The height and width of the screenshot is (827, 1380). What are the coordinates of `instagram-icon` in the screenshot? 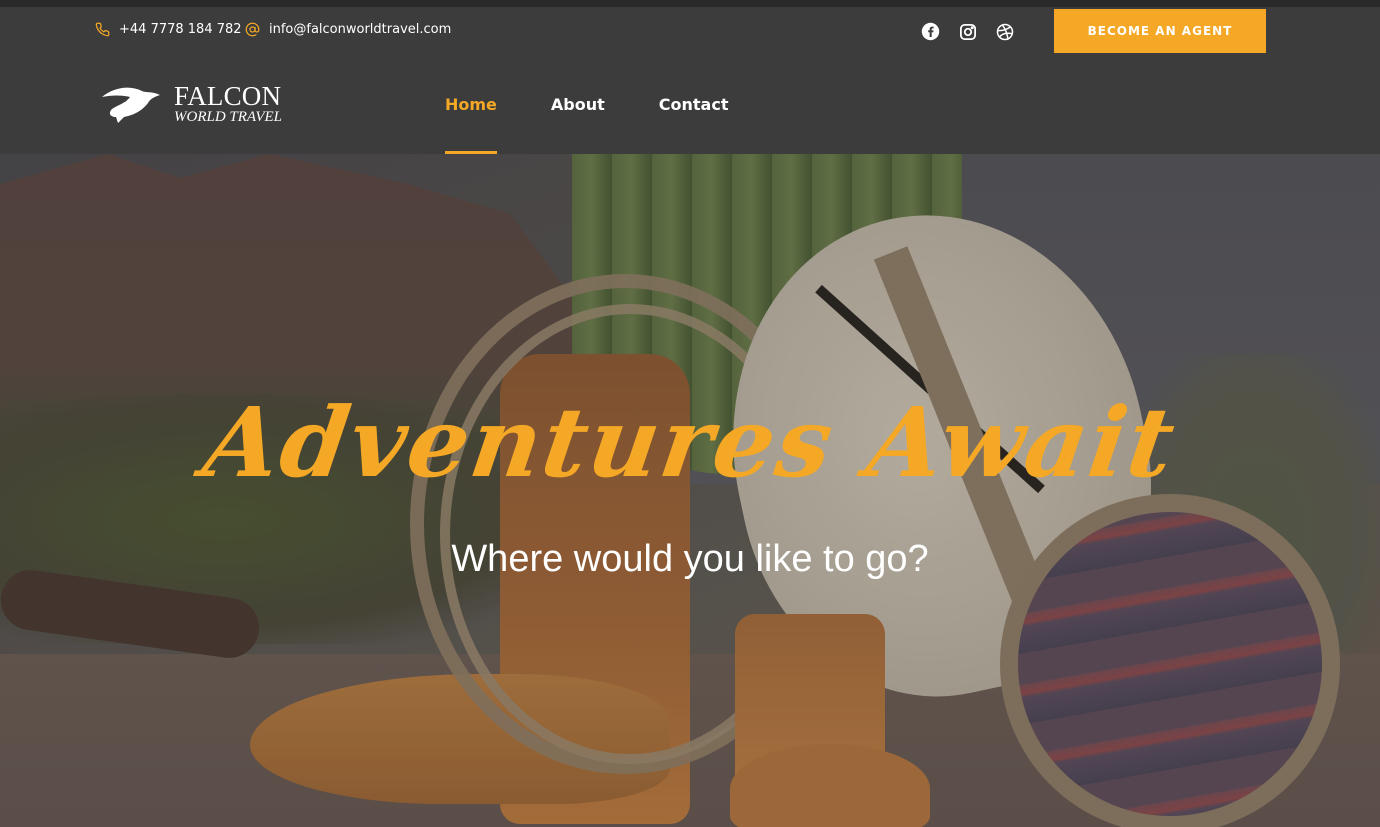 It's located at (967, 31).